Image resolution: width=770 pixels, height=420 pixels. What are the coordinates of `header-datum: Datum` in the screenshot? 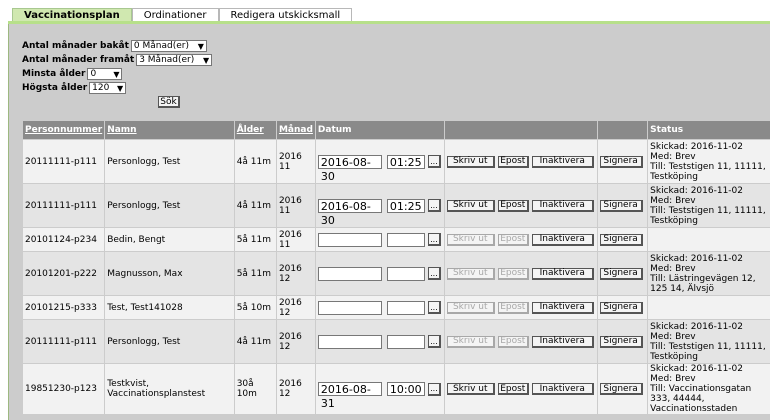 It's located at (379, 130).